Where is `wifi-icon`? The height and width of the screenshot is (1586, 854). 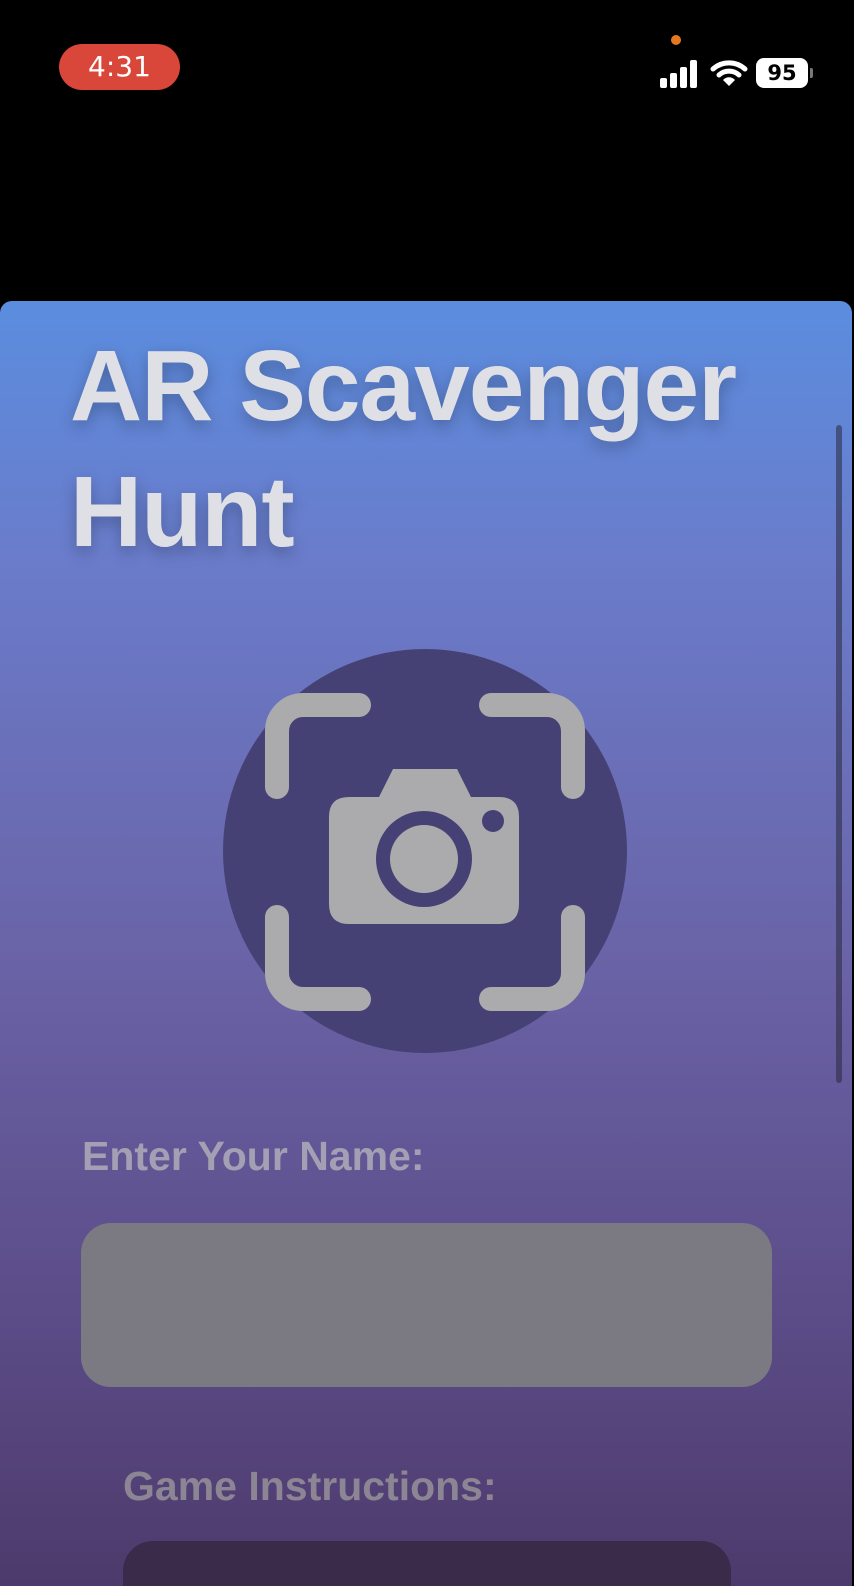
wifi-icon is located at coordinates (729, 73).